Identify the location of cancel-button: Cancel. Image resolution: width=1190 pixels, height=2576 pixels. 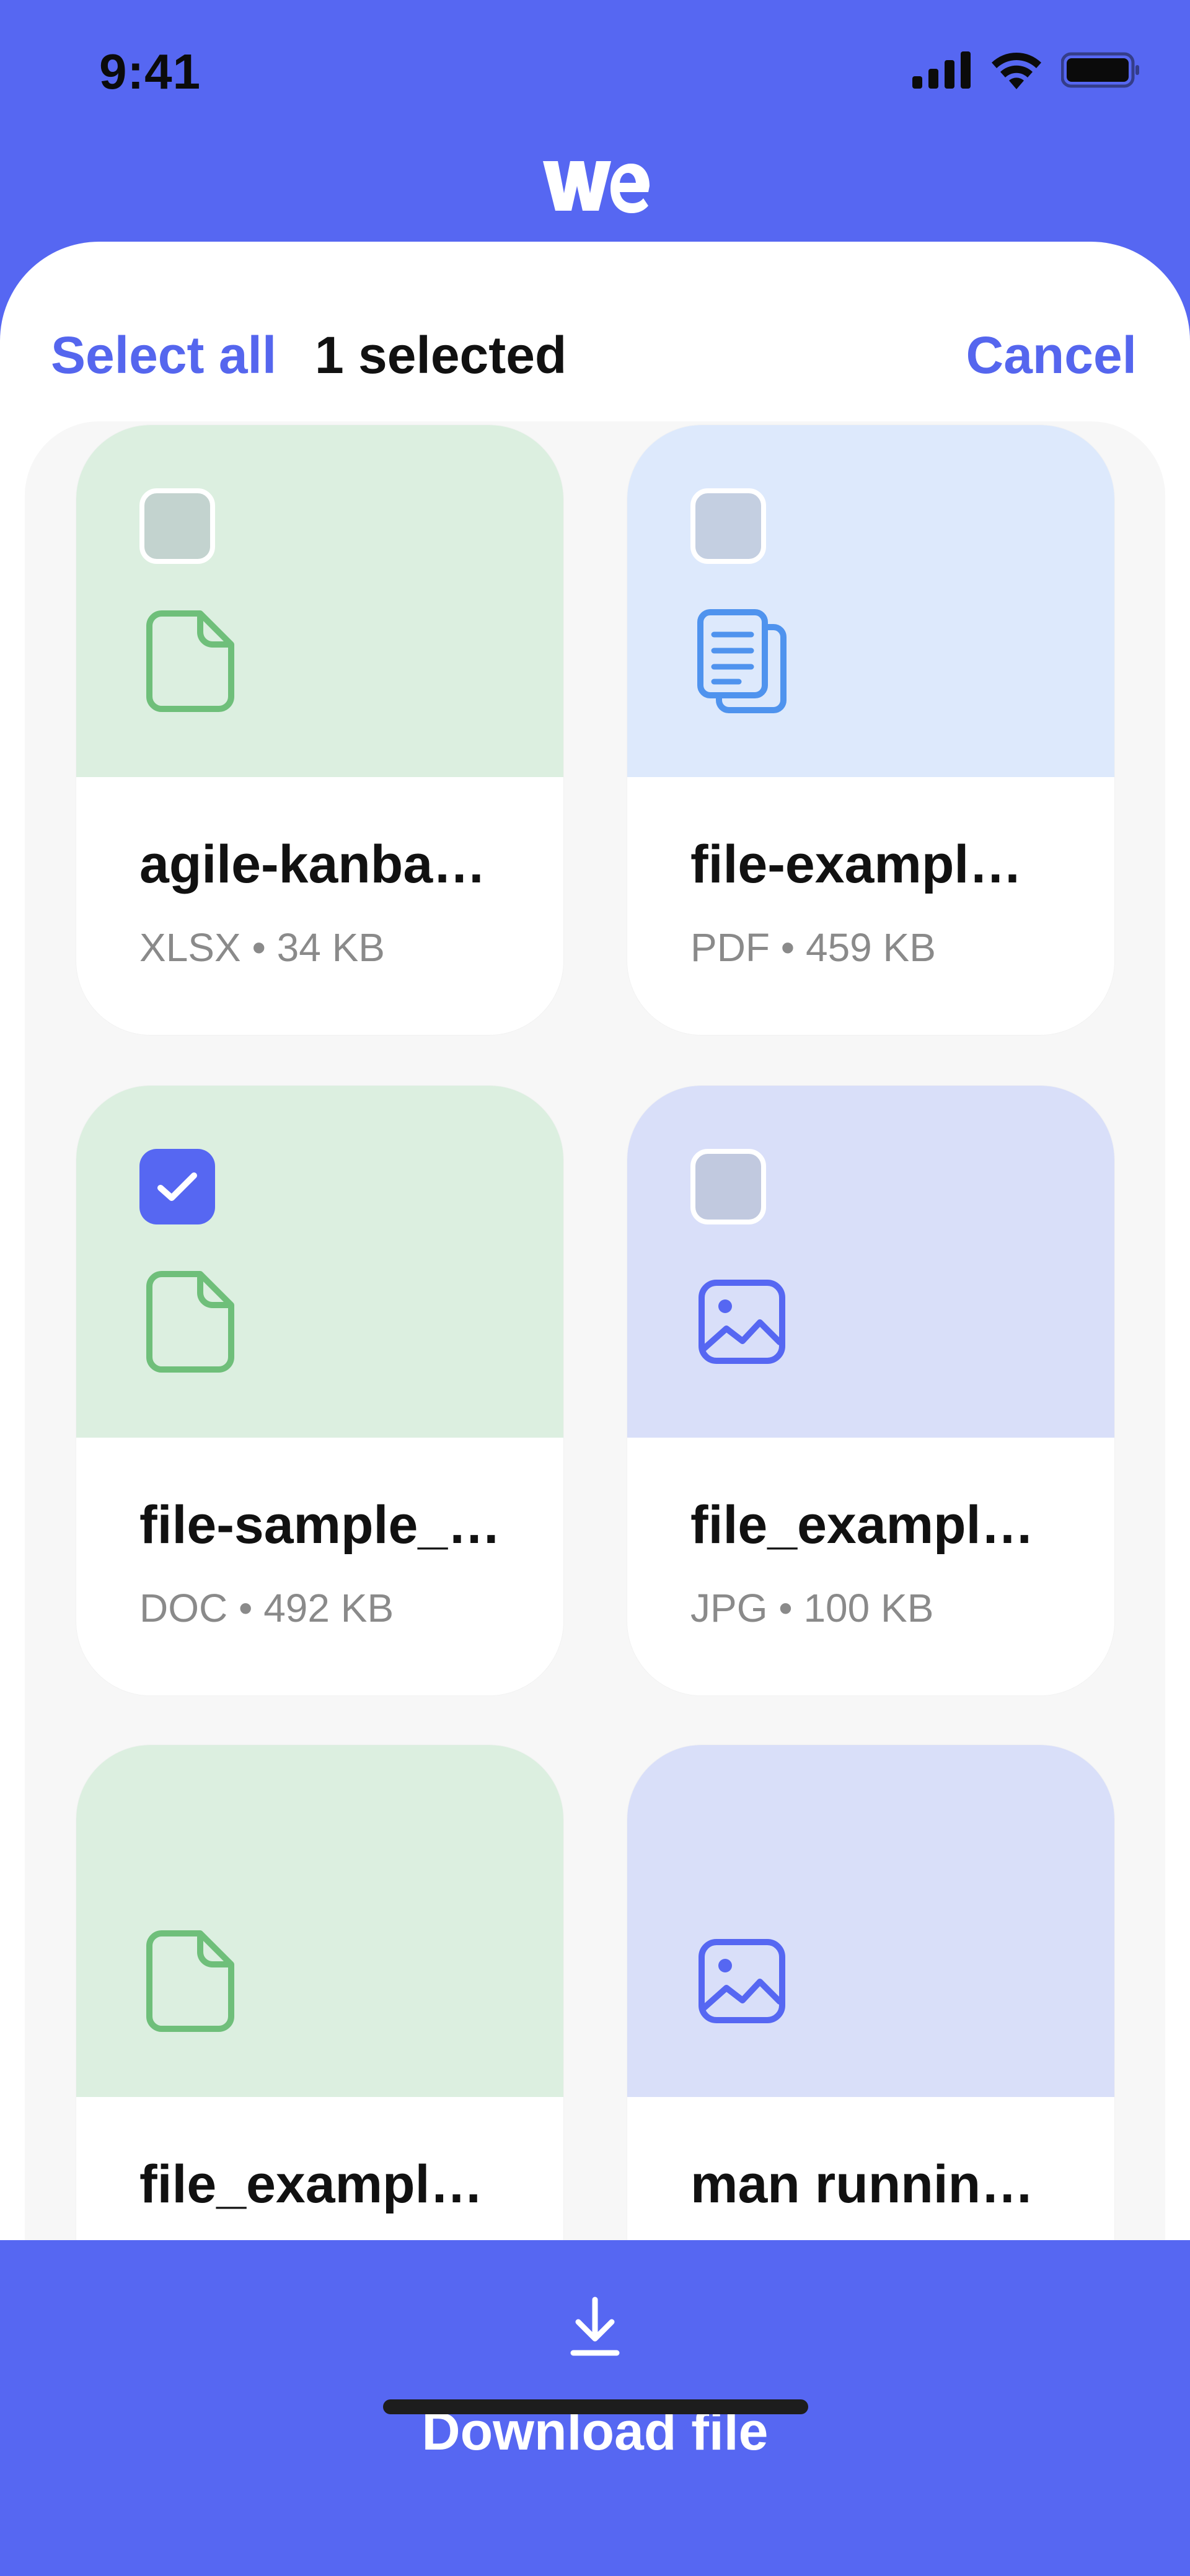
(1051, 355).